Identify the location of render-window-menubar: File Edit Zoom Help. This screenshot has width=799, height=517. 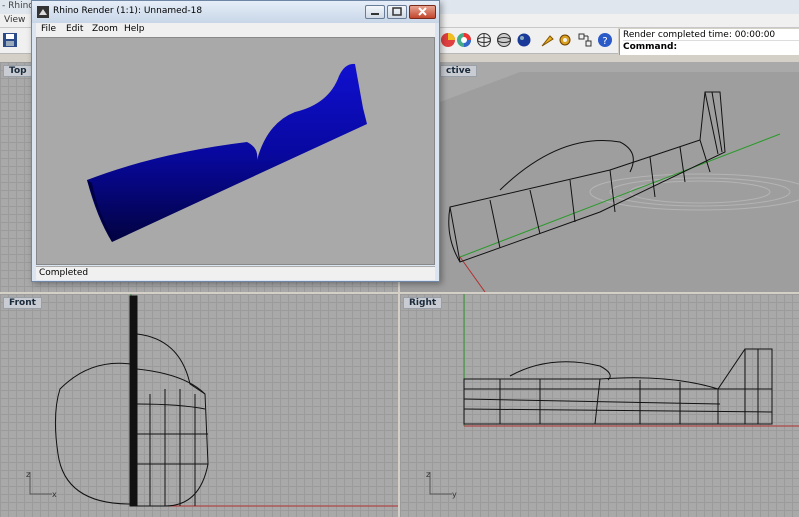
(235, 30).